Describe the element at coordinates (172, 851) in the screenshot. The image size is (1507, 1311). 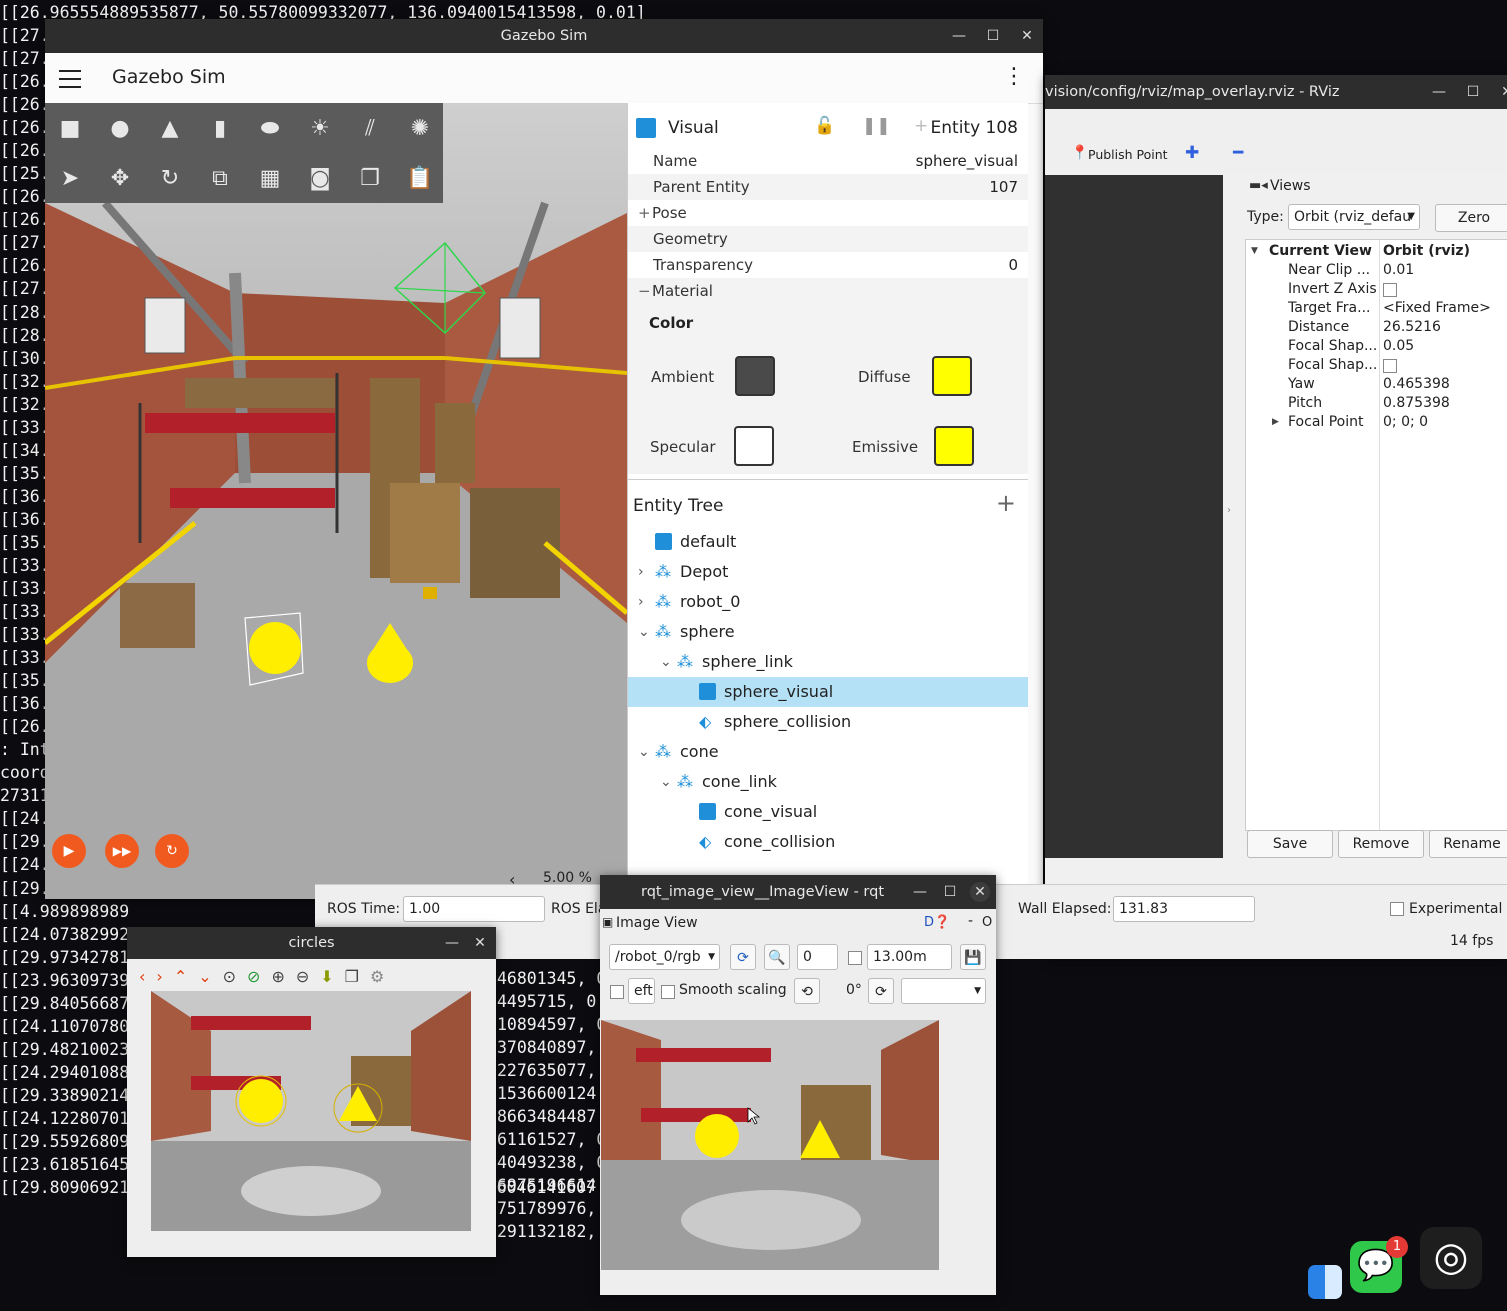
I see `reset-button: ↻` at that location.